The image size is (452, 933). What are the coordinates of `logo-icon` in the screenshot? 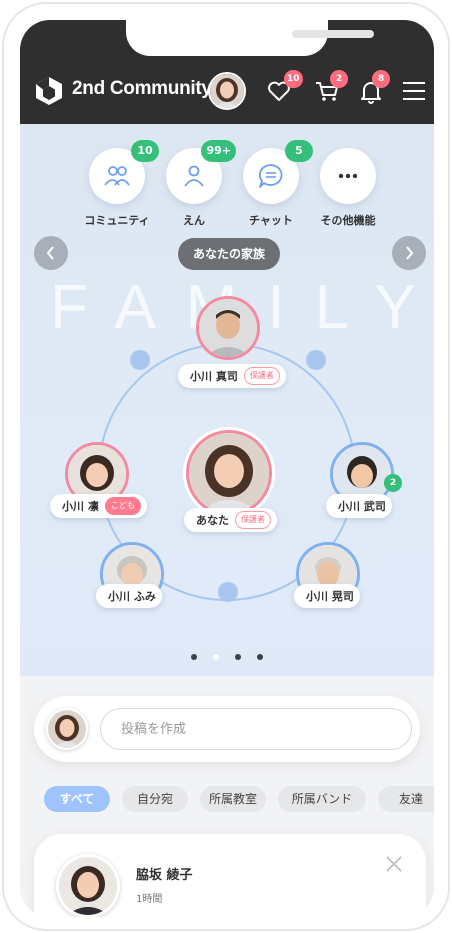 It's located at (49, 91).